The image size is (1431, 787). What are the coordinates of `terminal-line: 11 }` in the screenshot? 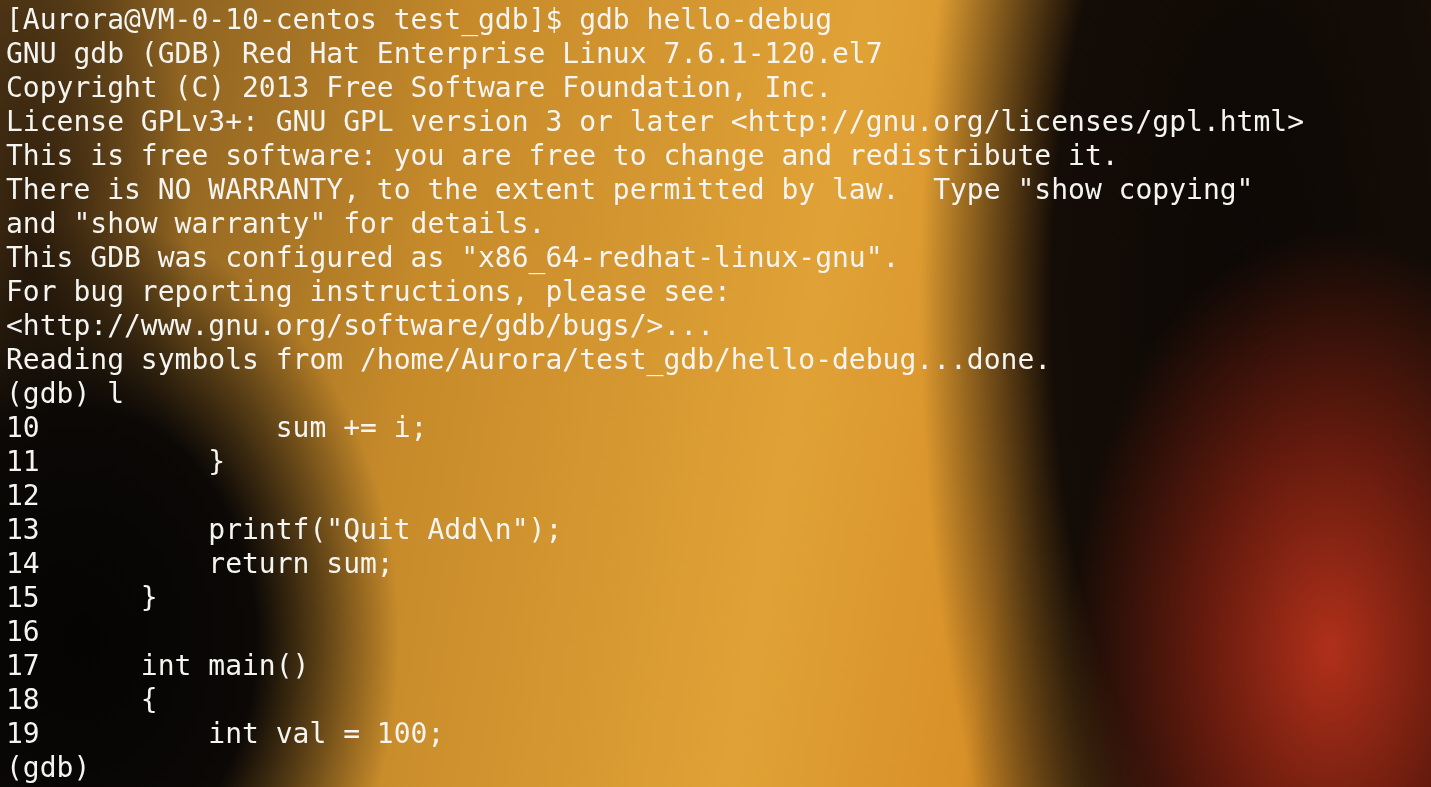 It's located at (116, 462).